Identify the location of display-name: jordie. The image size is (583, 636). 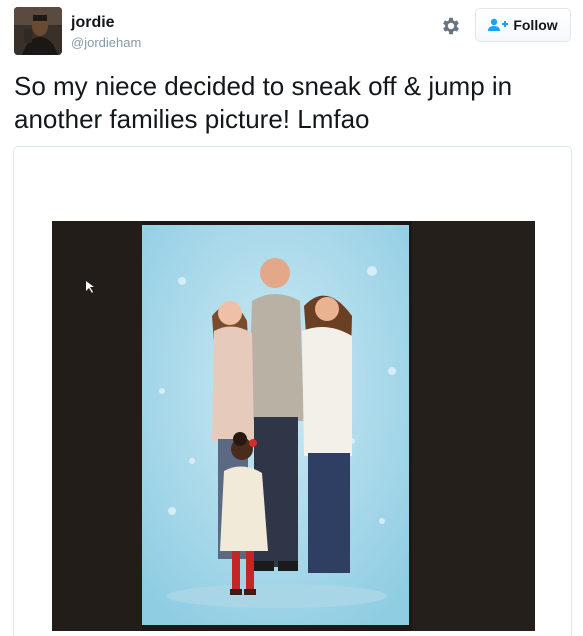
(93, 23).